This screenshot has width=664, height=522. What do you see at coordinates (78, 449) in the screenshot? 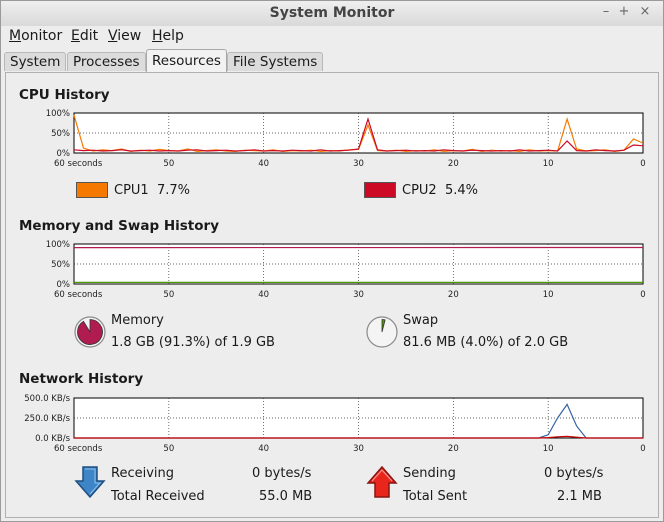
I see `net-x-tick-label: 60 seconds` at bounding box center [78, 449].